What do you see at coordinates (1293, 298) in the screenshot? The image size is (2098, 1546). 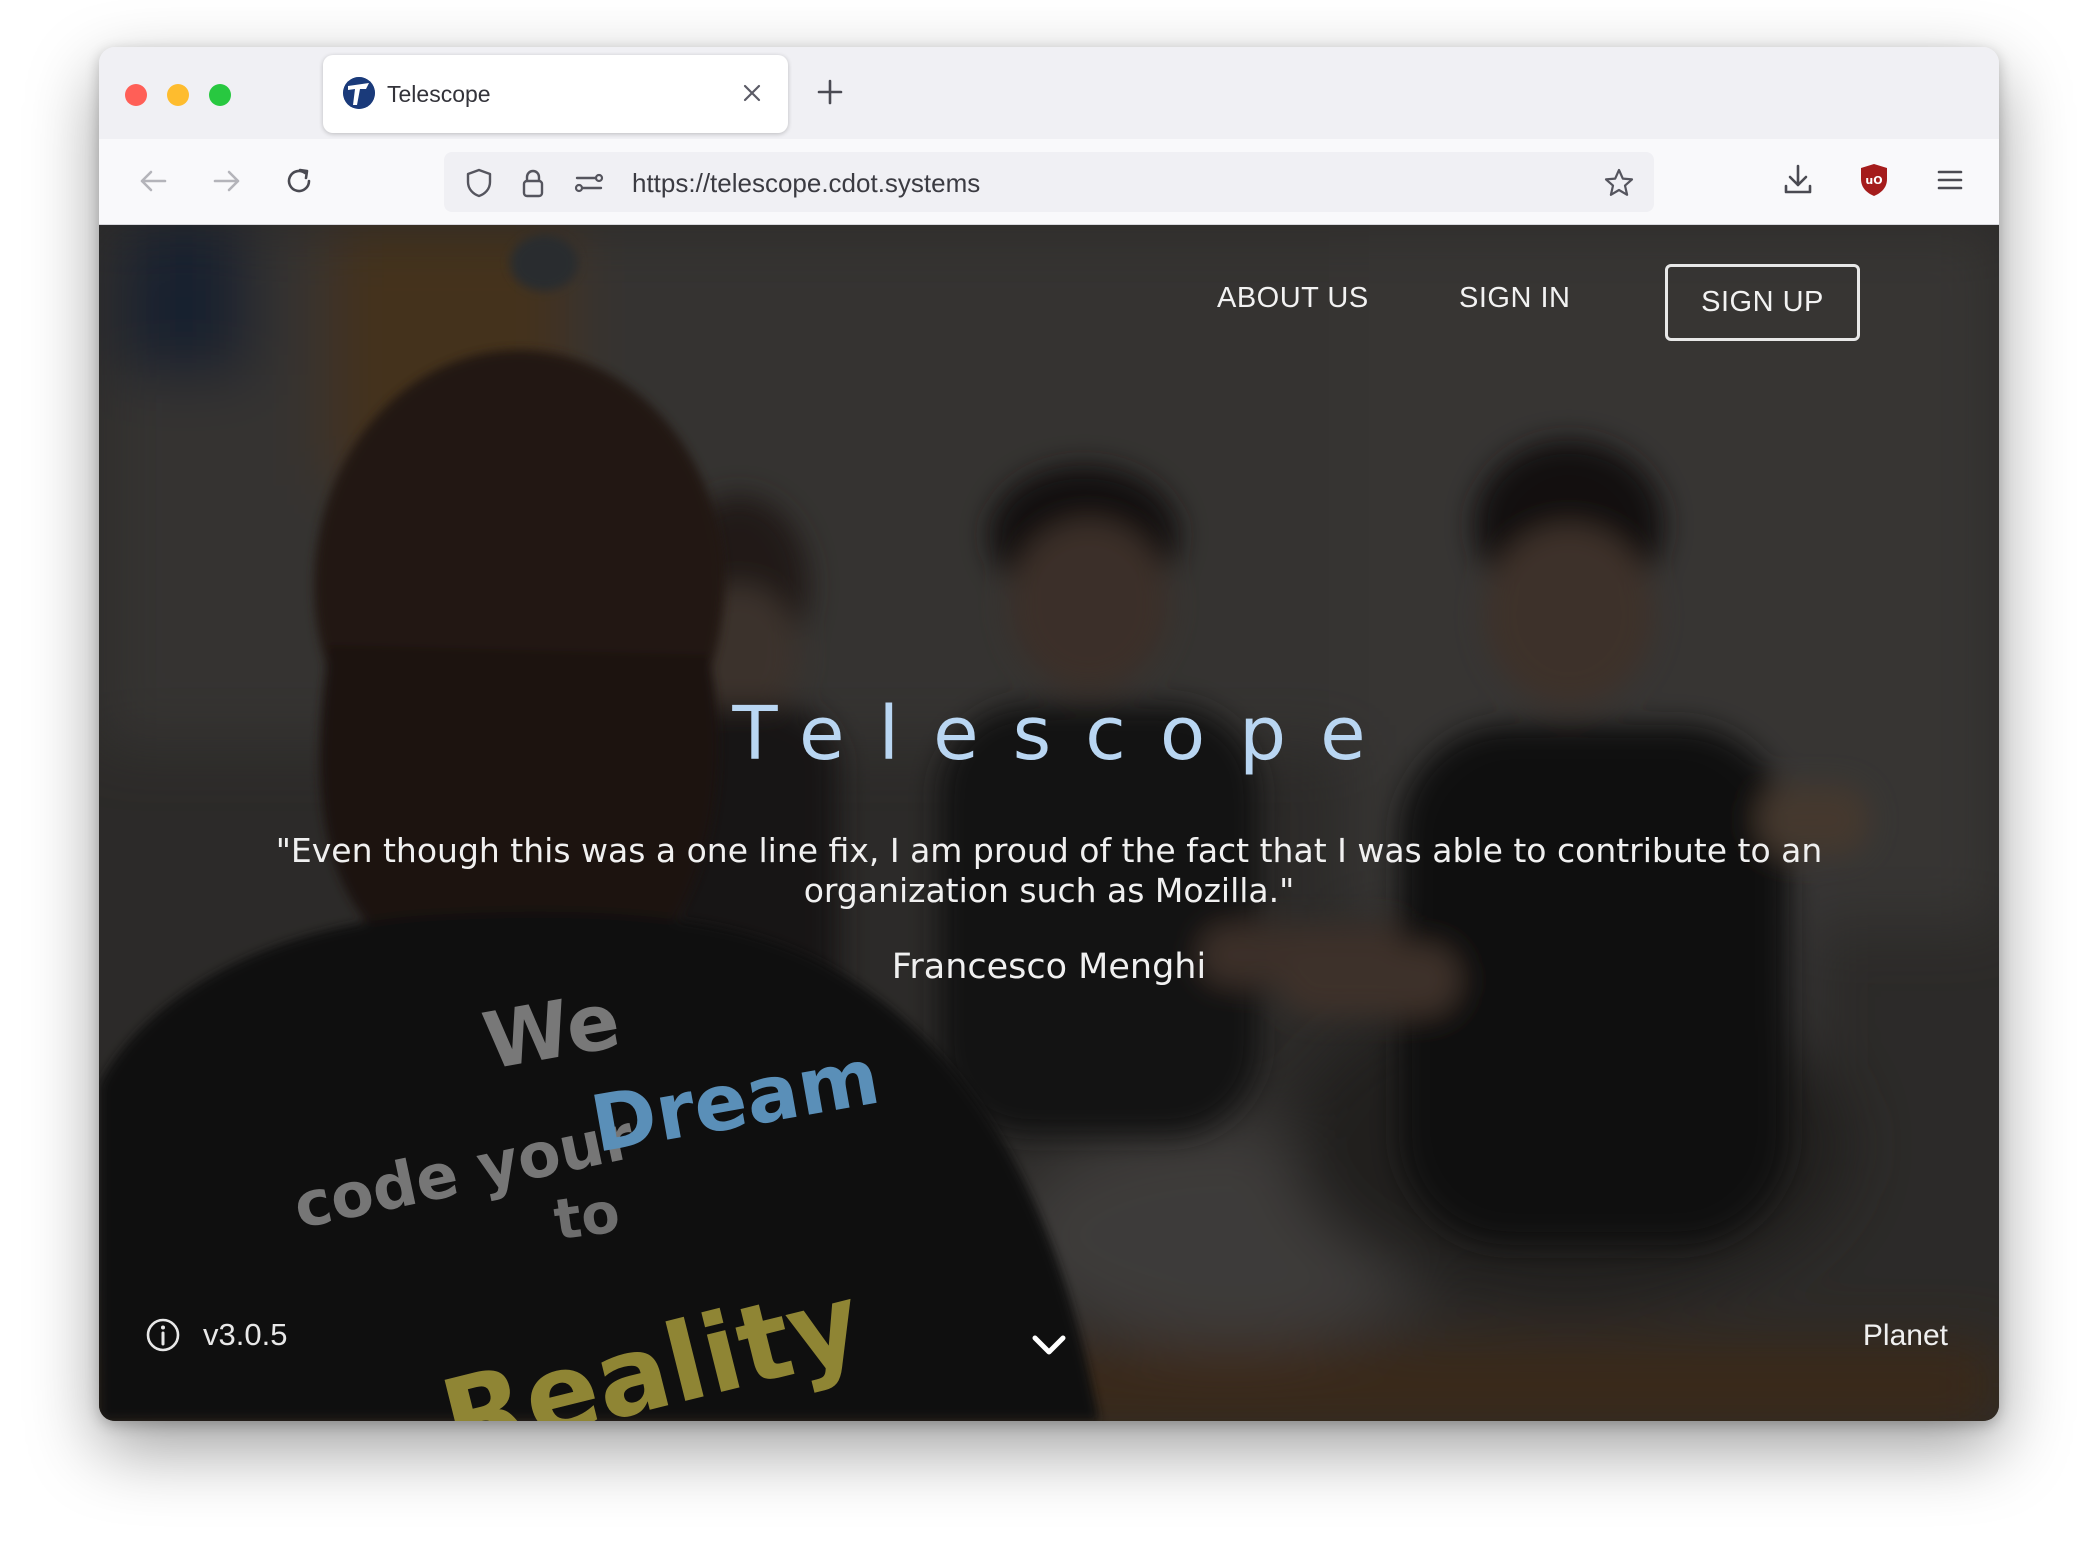 I see `about-us-link: ABOUT US` at bounding box center [1293, 298].